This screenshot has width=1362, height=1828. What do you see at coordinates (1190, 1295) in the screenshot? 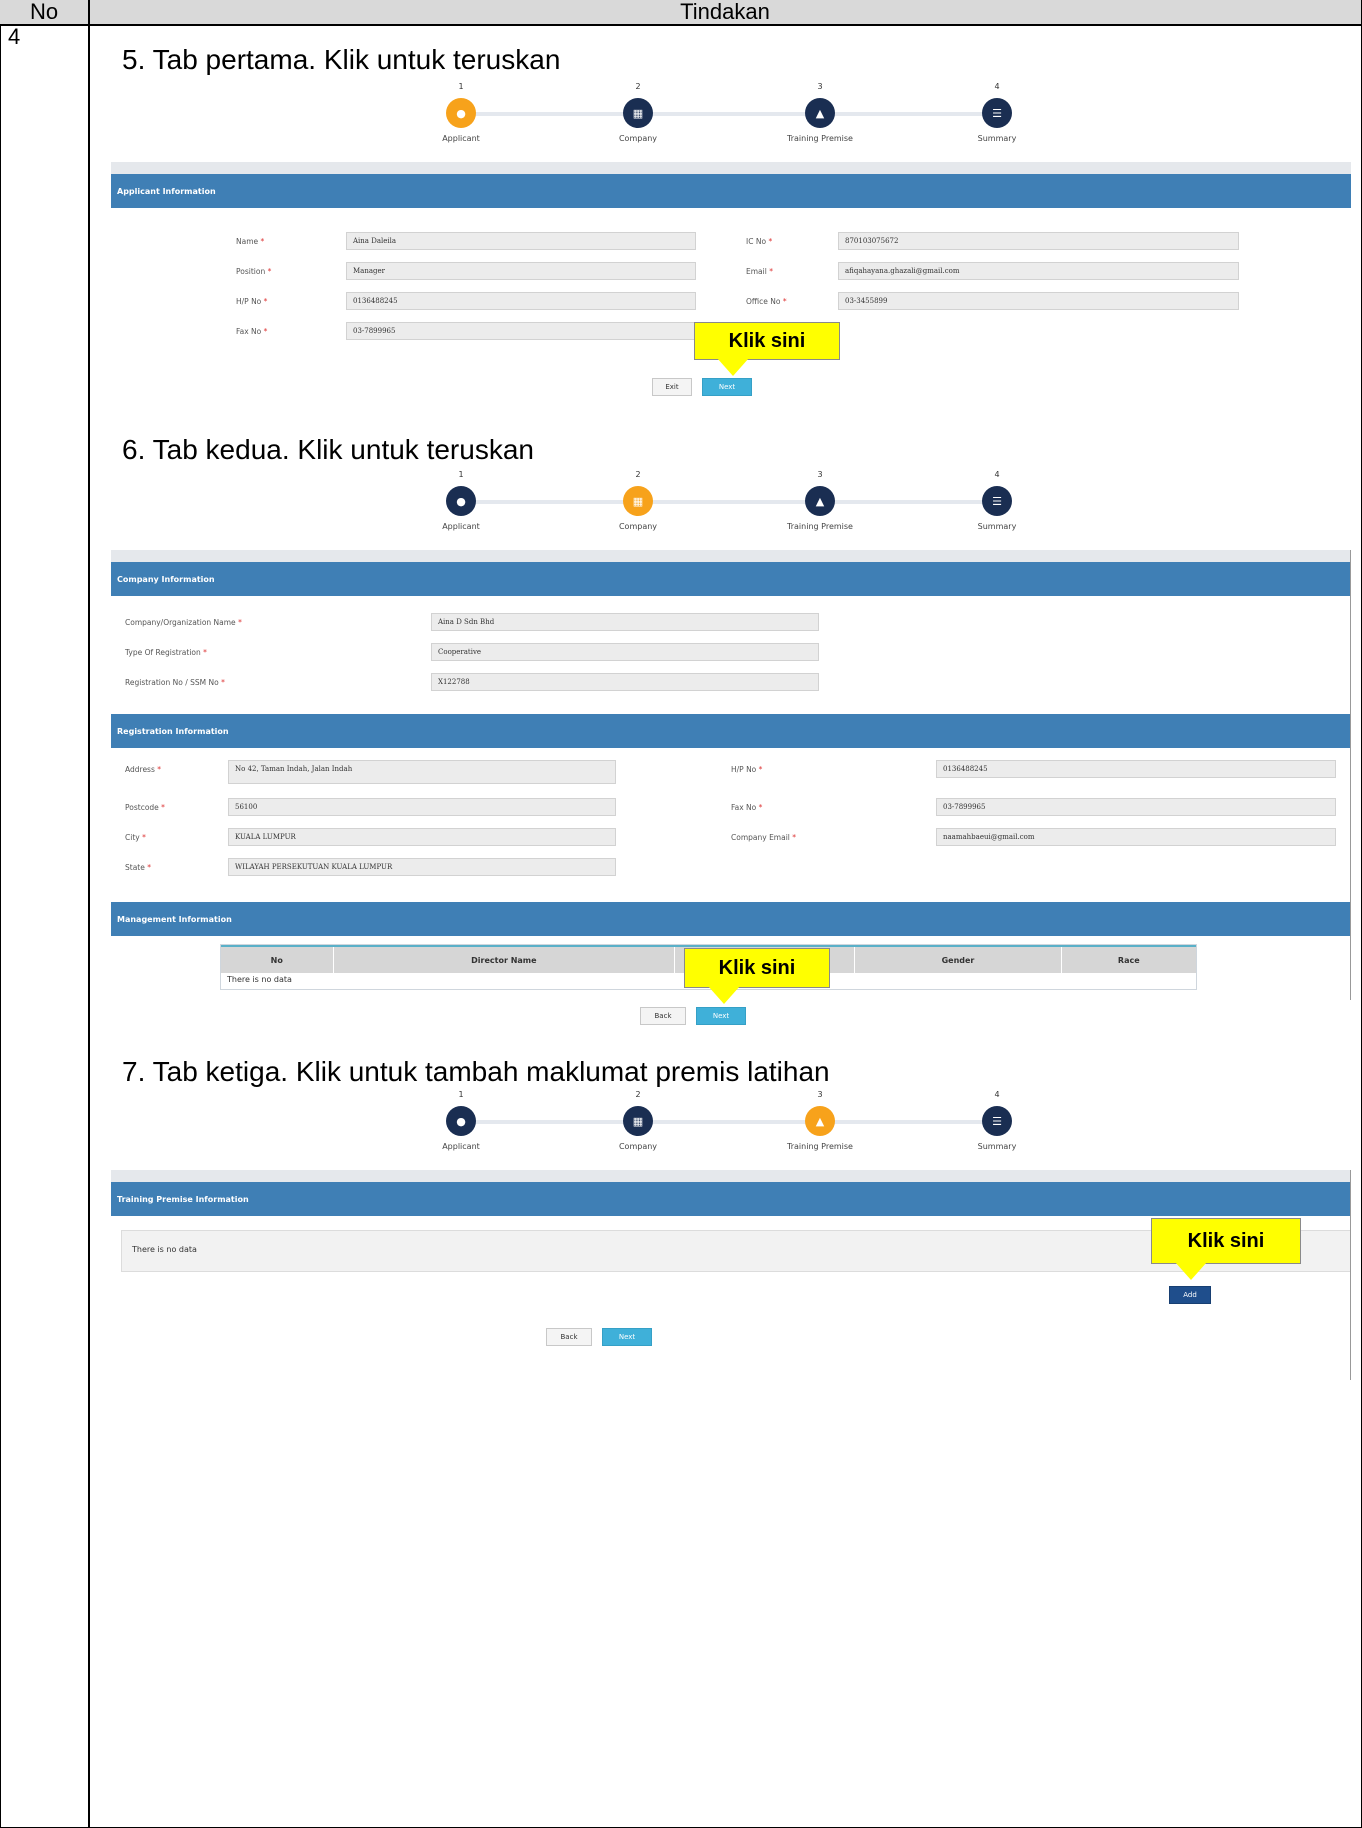
I see `add-button: Add` at bounding box center [1190, 1295].